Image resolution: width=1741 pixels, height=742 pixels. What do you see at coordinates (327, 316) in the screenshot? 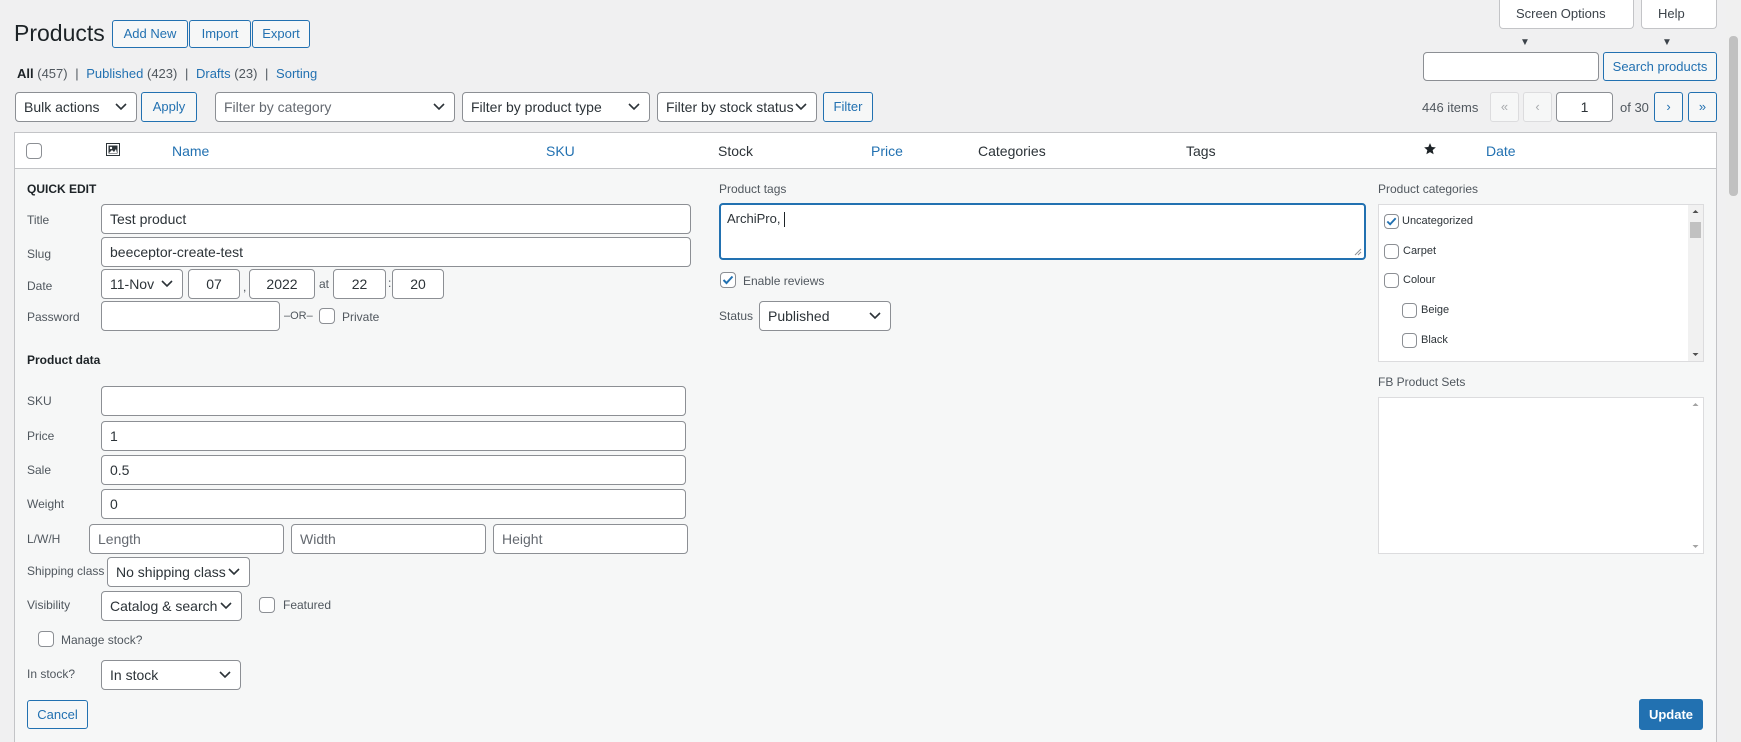
I see `private-checkbox` at bounding box center [327, 316].